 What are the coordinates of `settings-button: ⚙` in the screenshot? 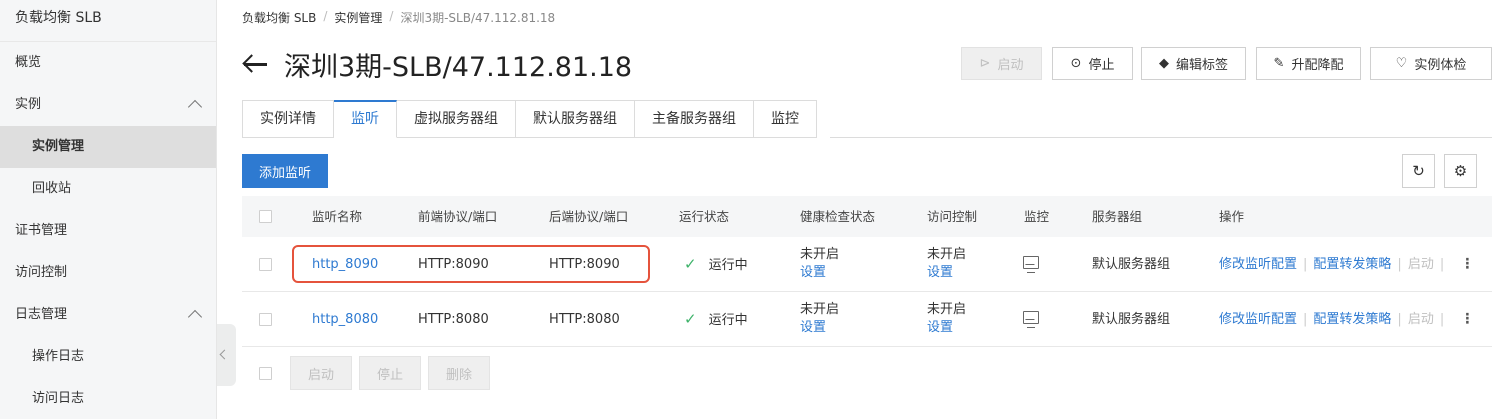 It's located at (1460, 171).